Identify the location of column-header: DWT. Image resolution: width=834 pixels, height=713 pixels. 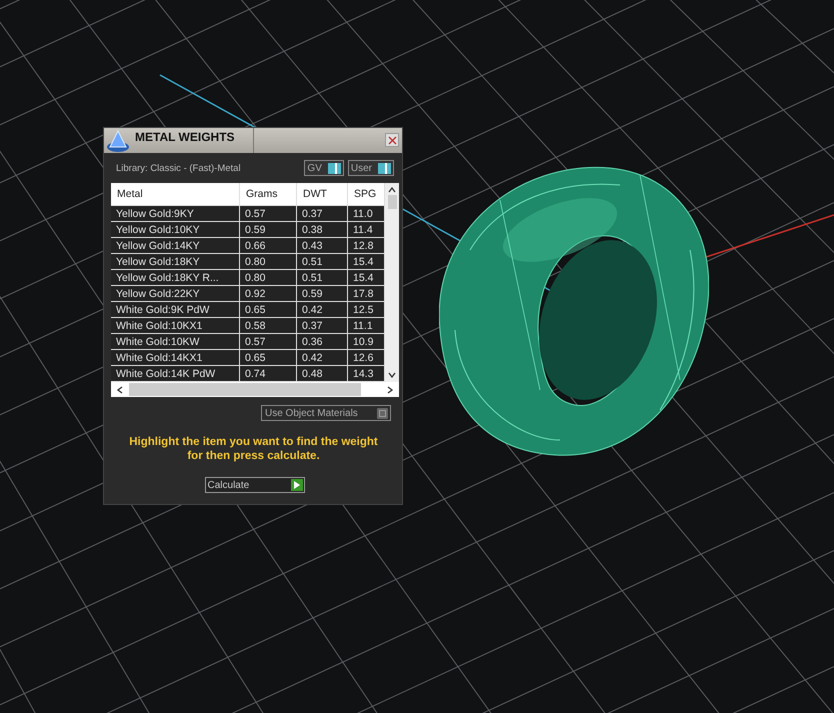
(322, 194).